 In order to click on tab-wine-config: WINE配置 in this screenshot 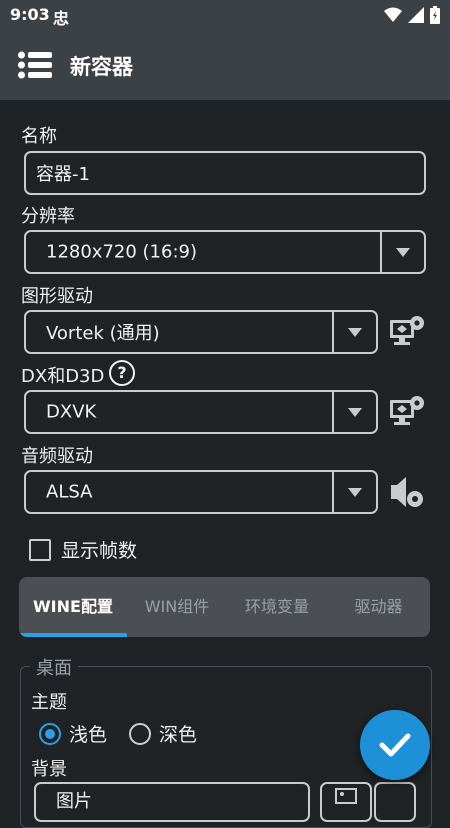, I will do `click(73, 607)`.